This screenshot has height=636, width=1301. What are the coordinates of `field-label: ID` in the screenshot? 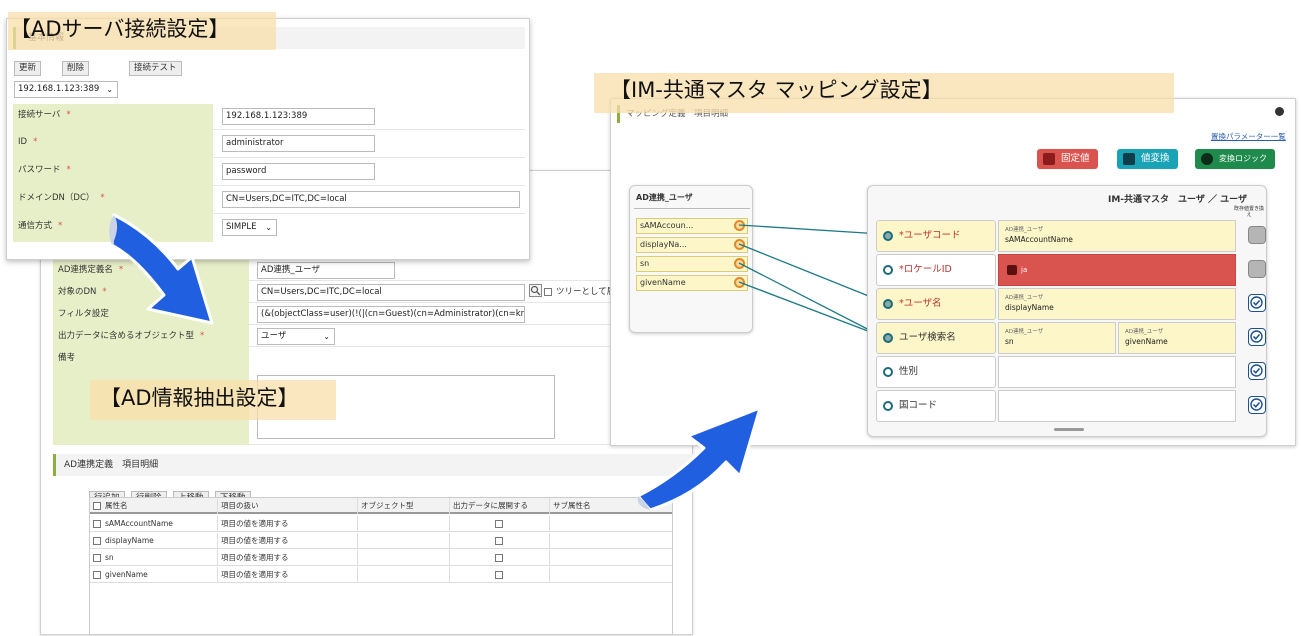 It's located at (23, 142).